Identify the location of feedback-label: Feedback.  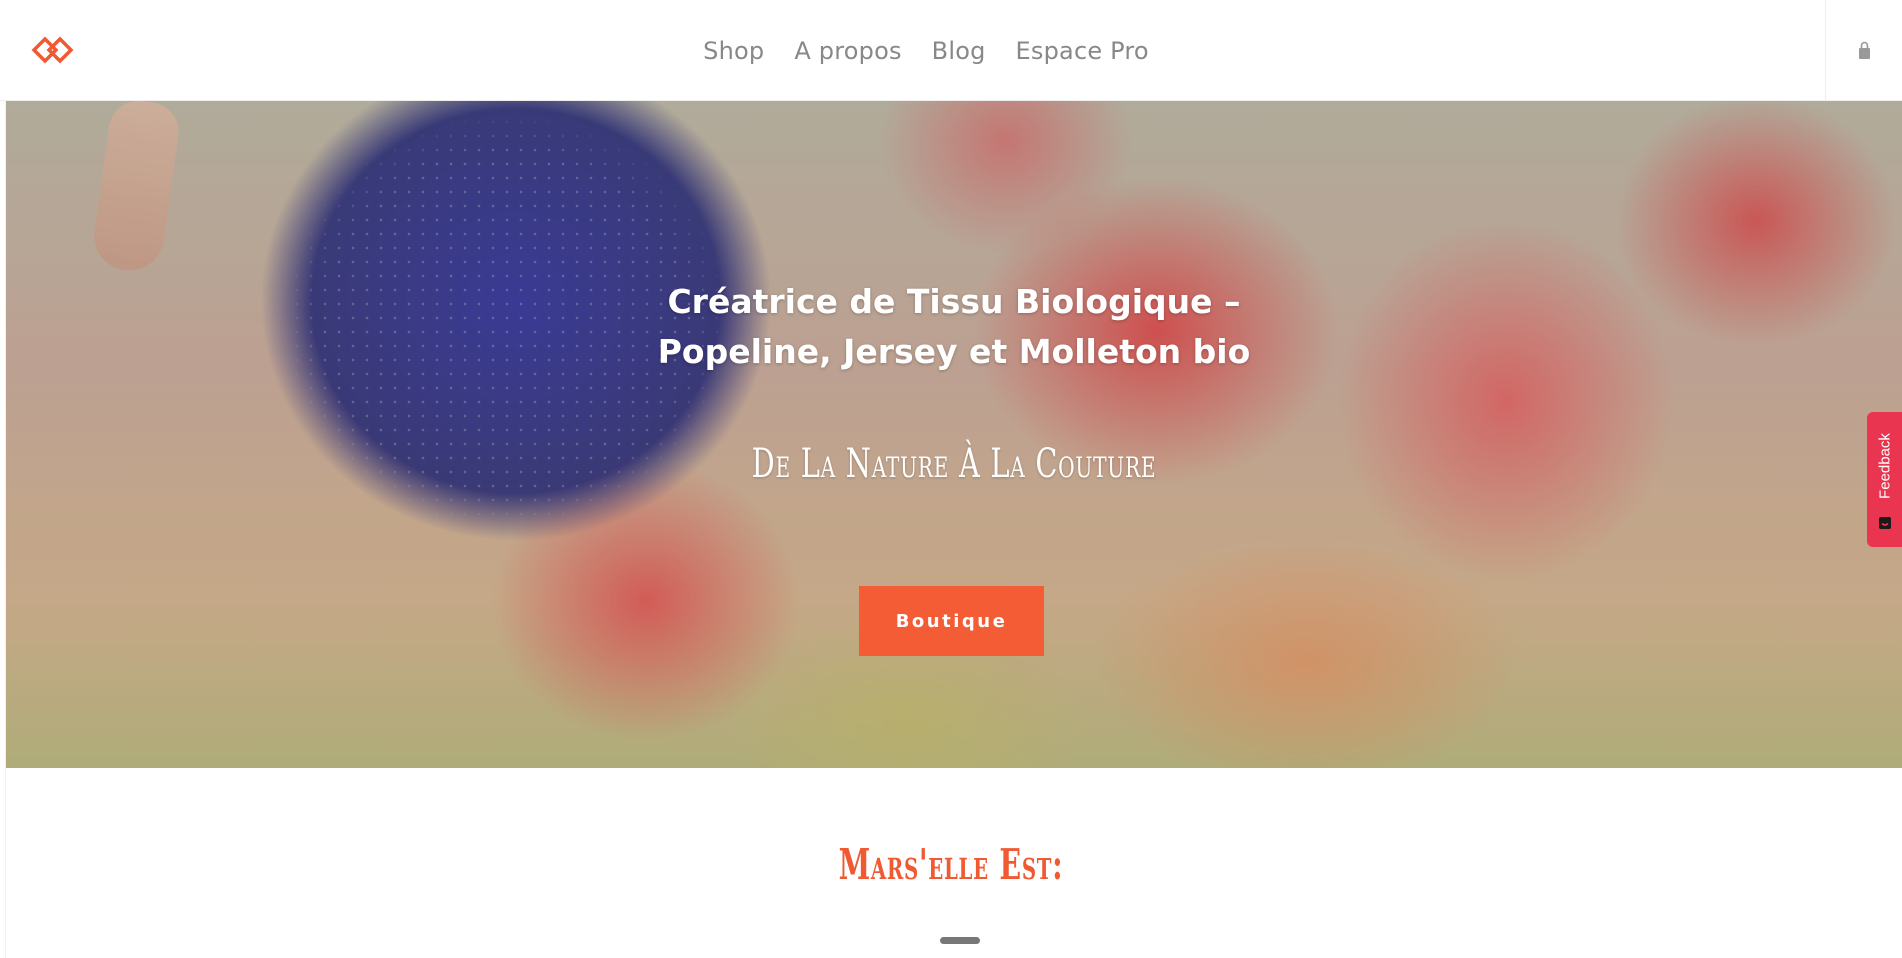
(1884, 466).